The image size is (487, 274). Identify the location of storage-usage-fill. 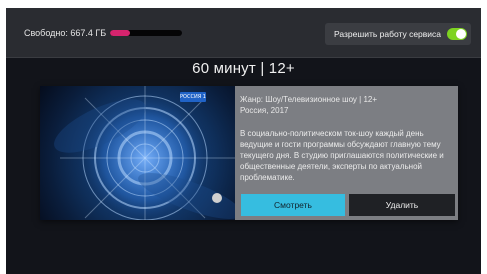
(120, 33).